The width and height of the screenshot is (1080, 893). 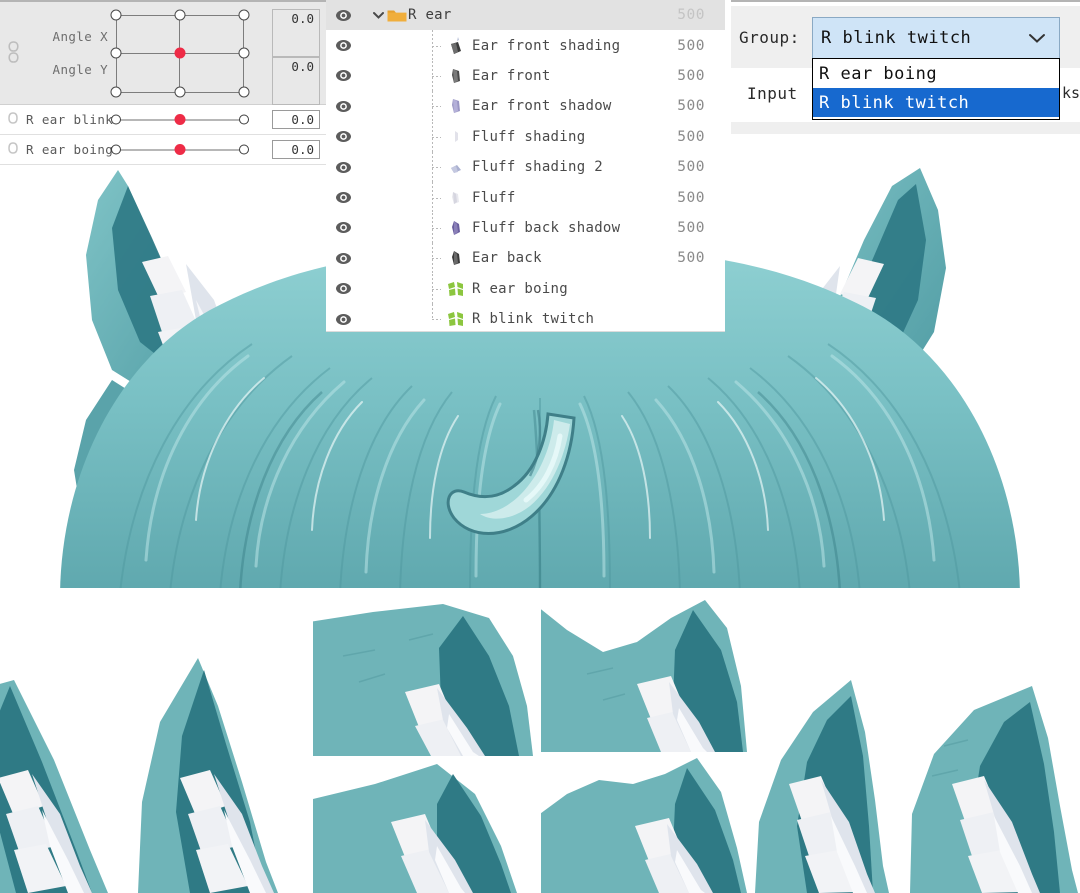 I want to click on parameter-row-r-ear-blink: R ear blink 0.0, so click(x=163, y=120).